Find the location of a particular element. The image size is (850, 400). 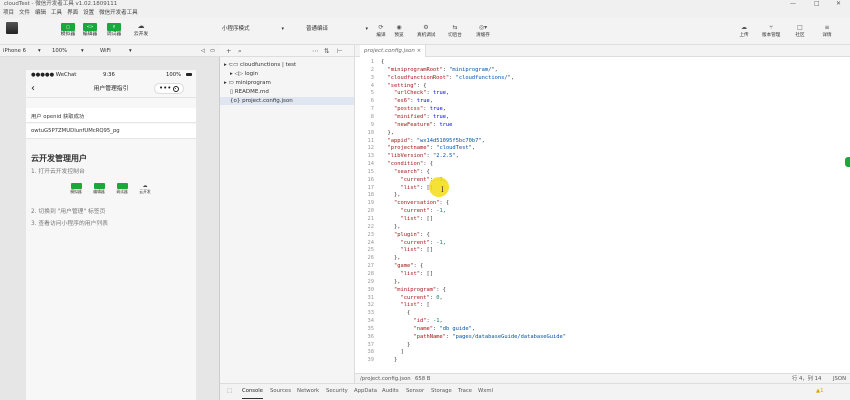

zoom-select: 100% is located at coordinates (59, 51).